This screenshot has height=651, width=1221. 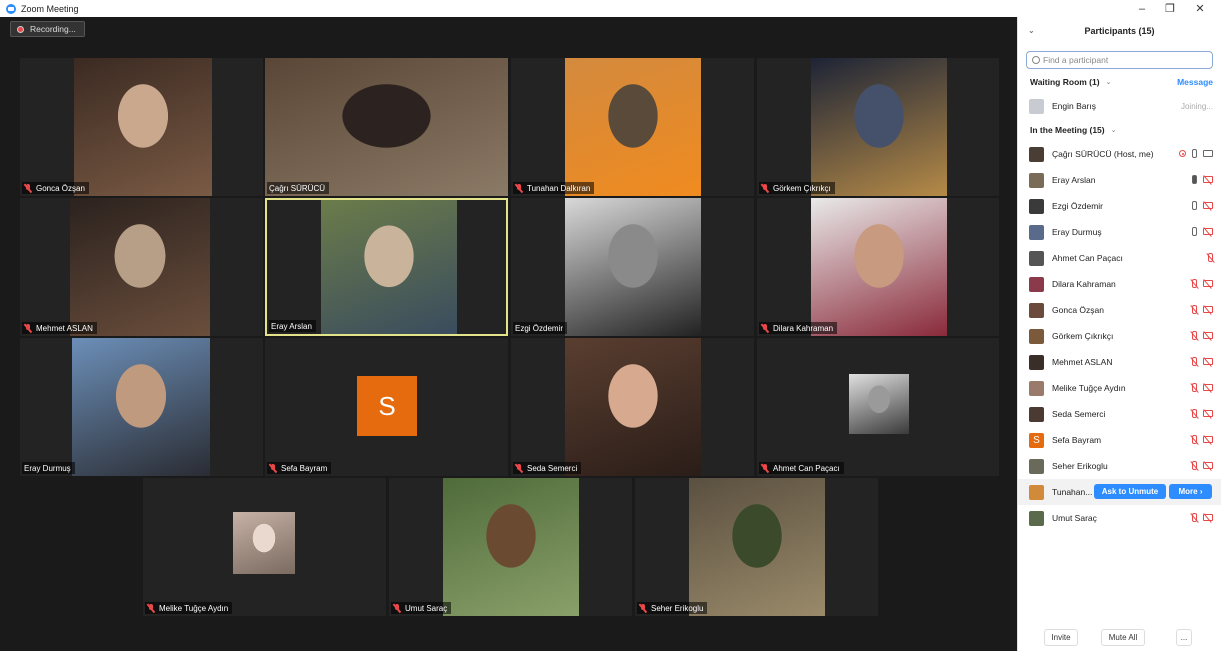 What do you see at coordinates (632, 407) in the screenshot?
I see `video-tile: Seda Semerci` at bounding box center [632, 407].